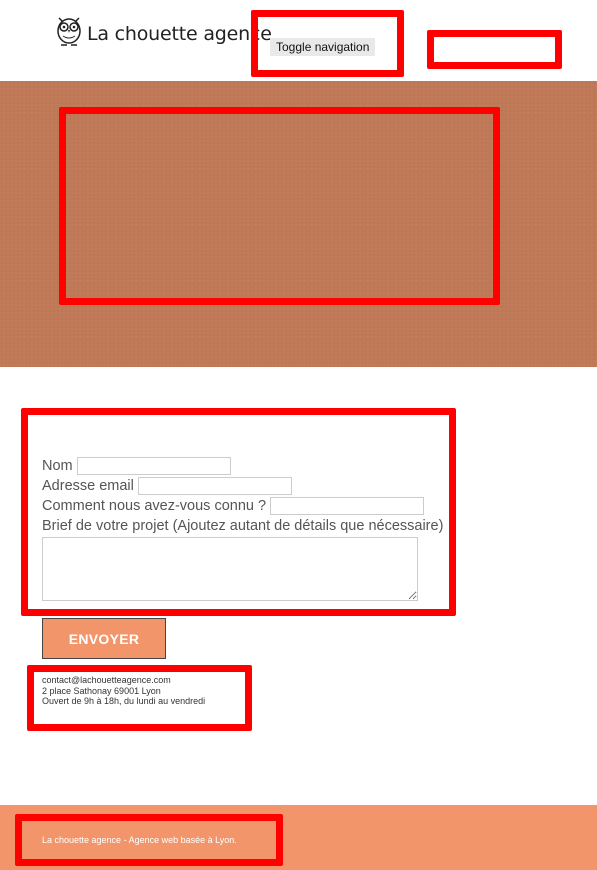  I want to click on highlight-box-header-right, so click(494, 49).